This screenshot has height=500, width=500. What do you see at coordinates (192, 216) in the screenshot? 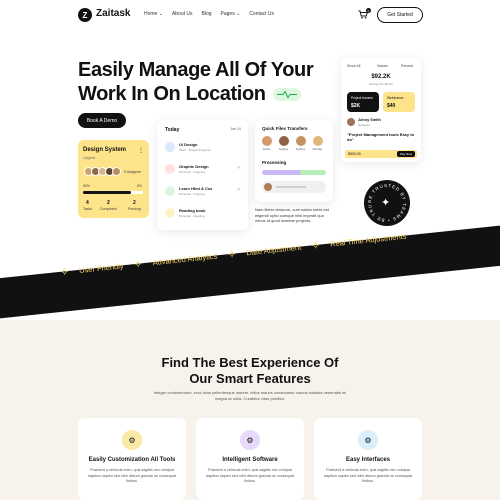
I see `task-sub: Personal · Reading` at bounding box center [192, 216].